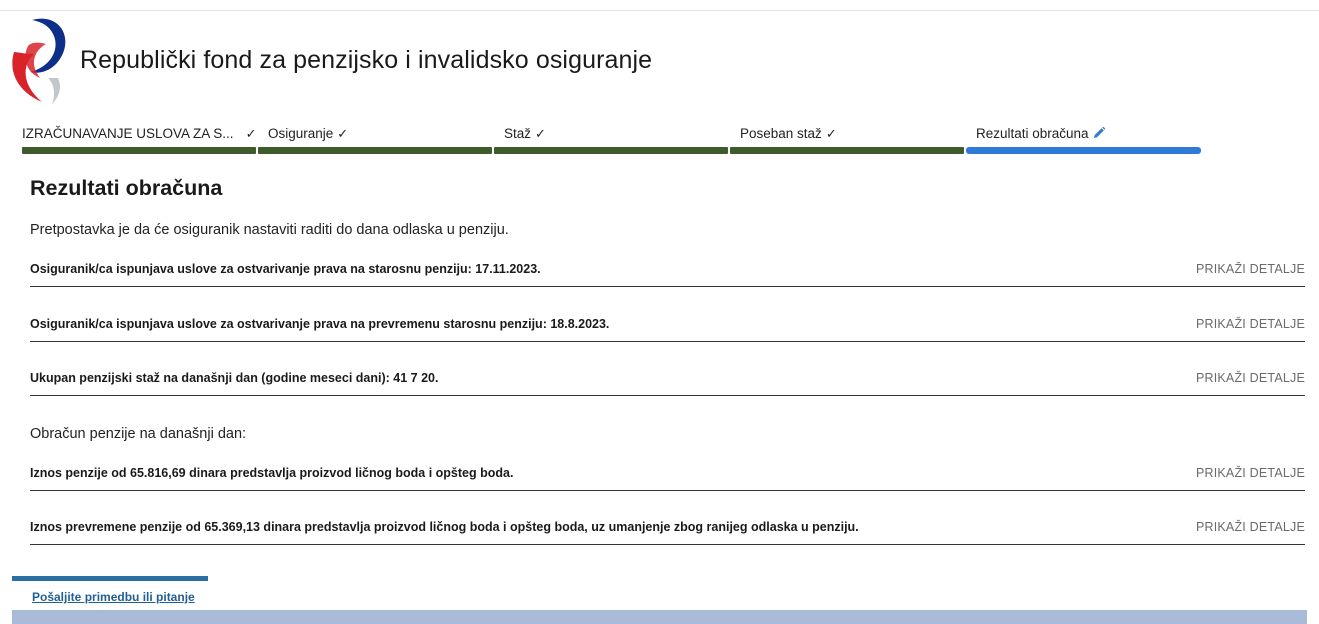  I want to click on step-rezultati-obracuna: Rezultati obračuna, so click(1083, 140).